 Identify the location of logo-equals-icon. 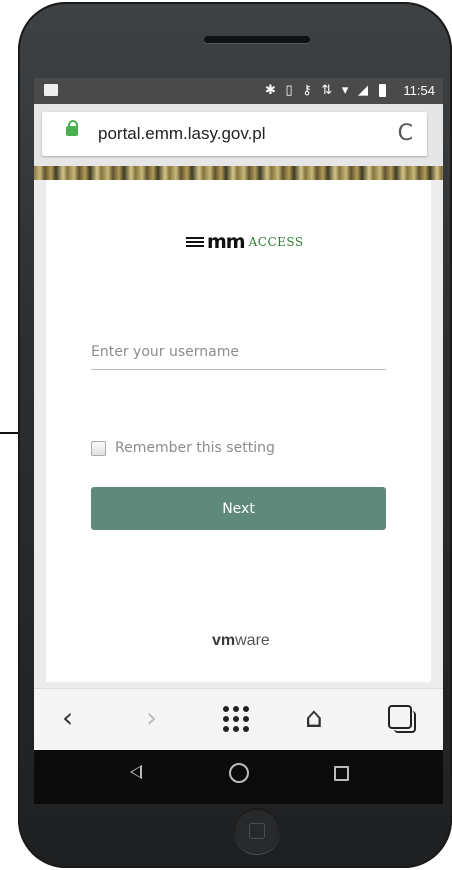
(195, 242).